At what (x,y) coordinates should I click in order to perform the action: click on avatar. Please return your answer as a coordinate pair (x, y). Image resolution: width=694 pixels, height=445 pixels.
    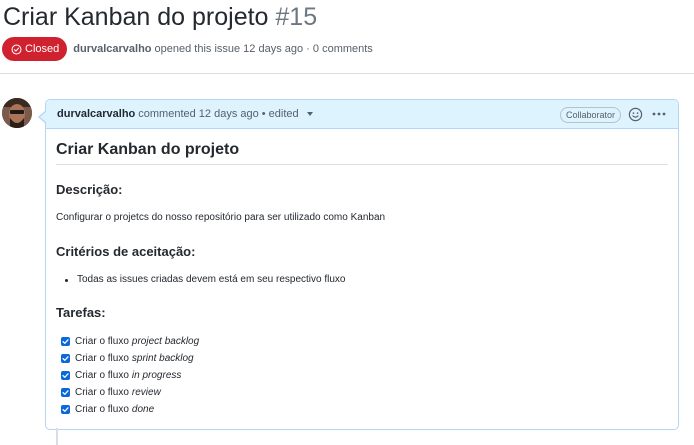
    Looking at the image, I should click on (17, 113).